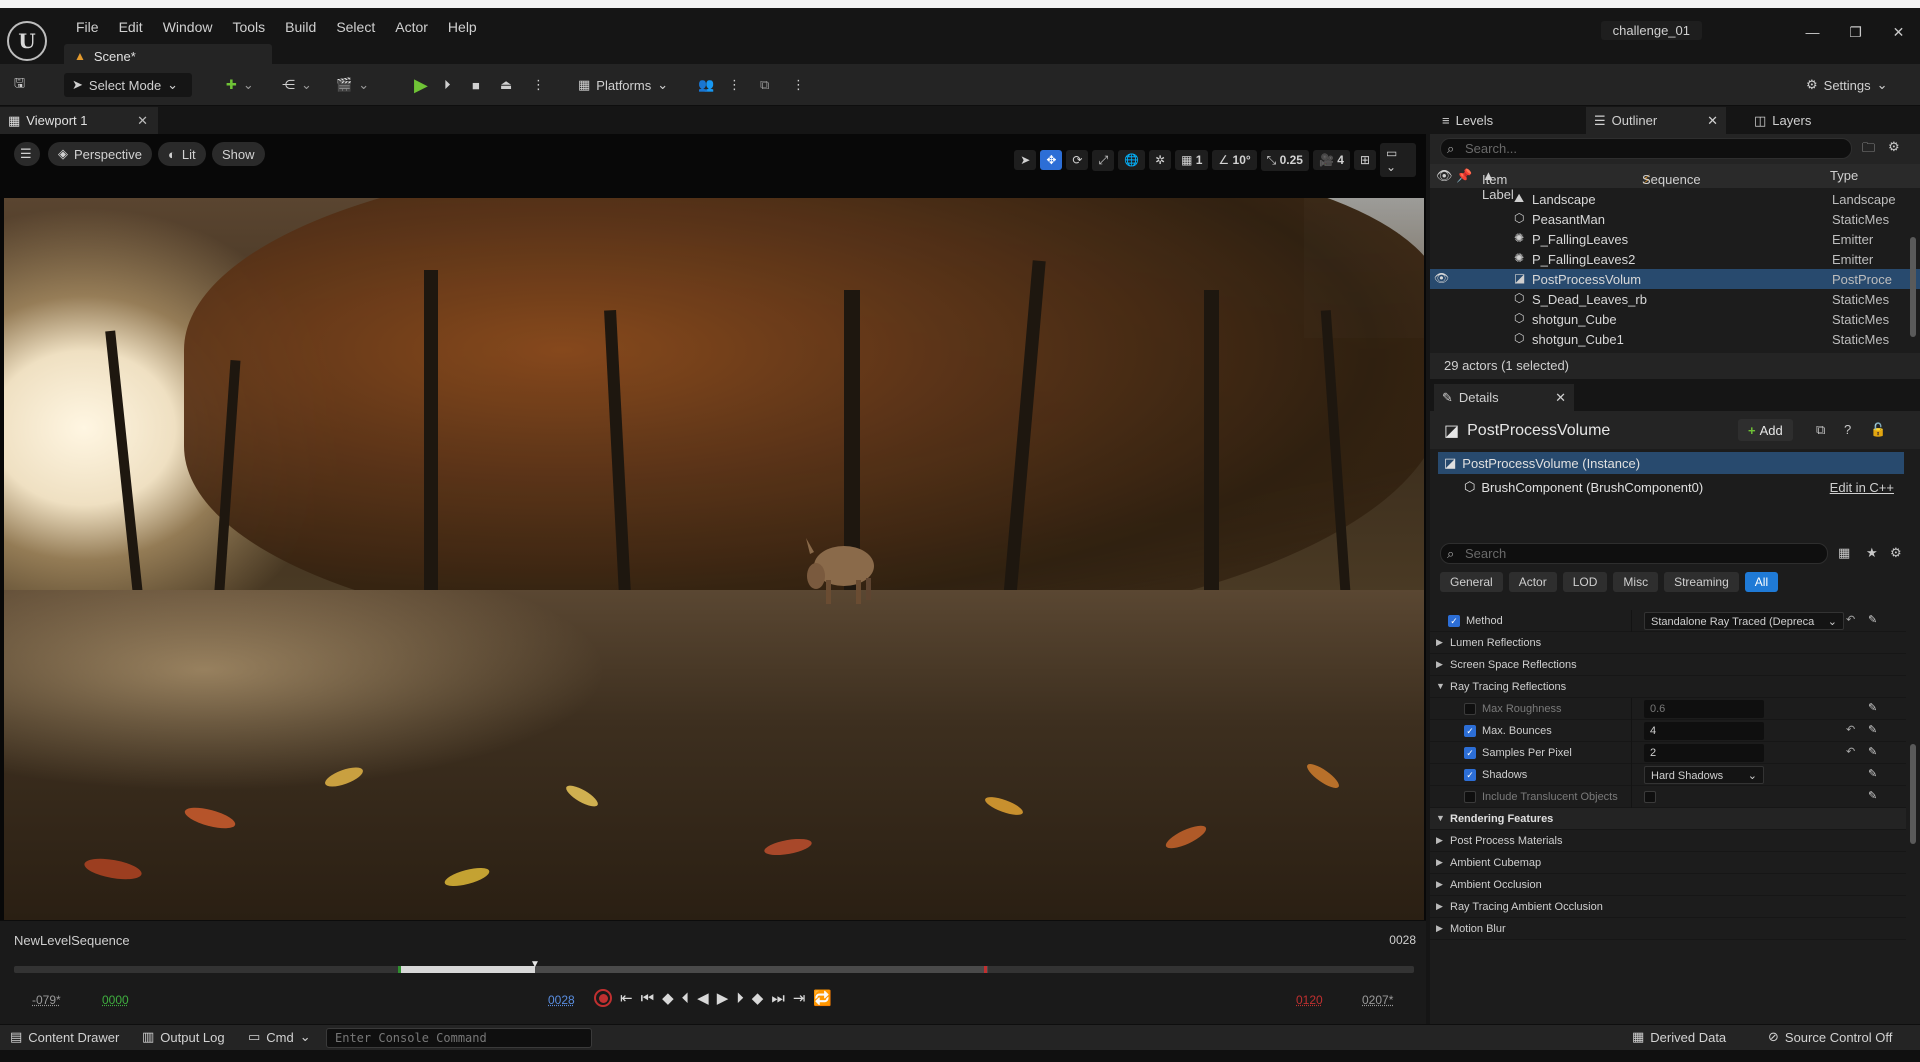  I want to click on menu-actor: Actor, so click(411, 27).